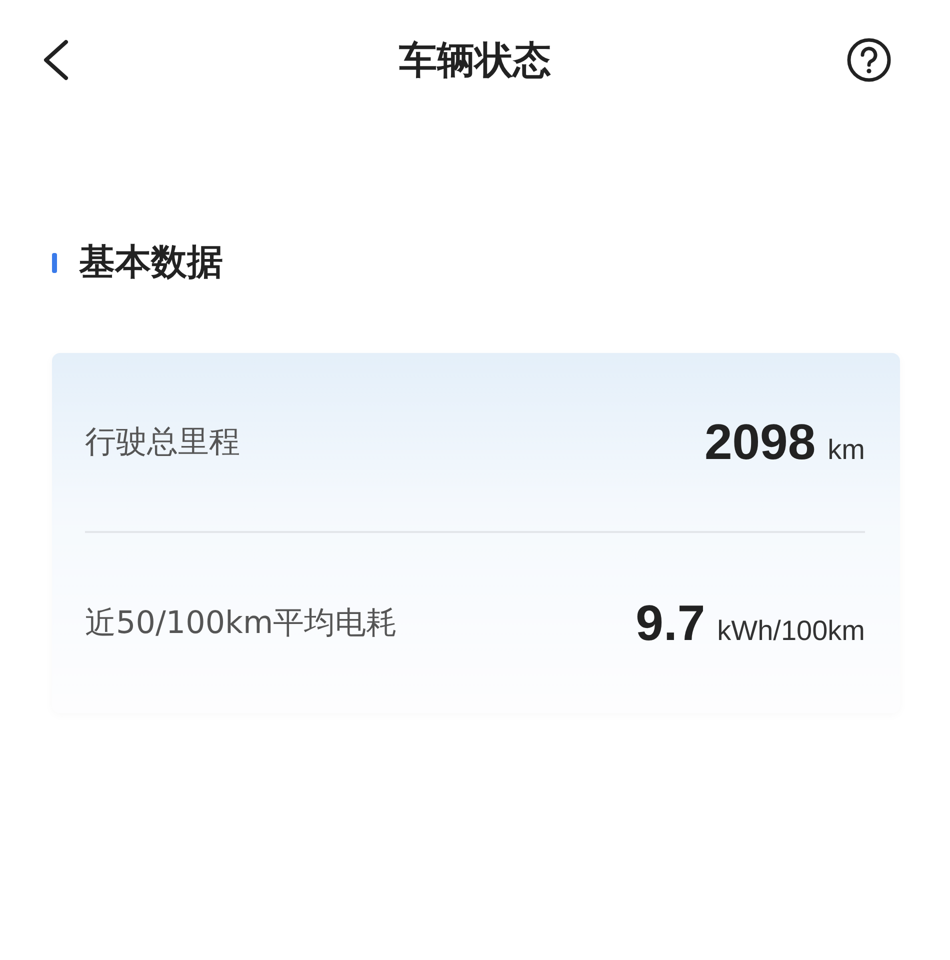 This screenshot has height=960, width=950. I want to click on section-accent-bar, so click(54, 262).